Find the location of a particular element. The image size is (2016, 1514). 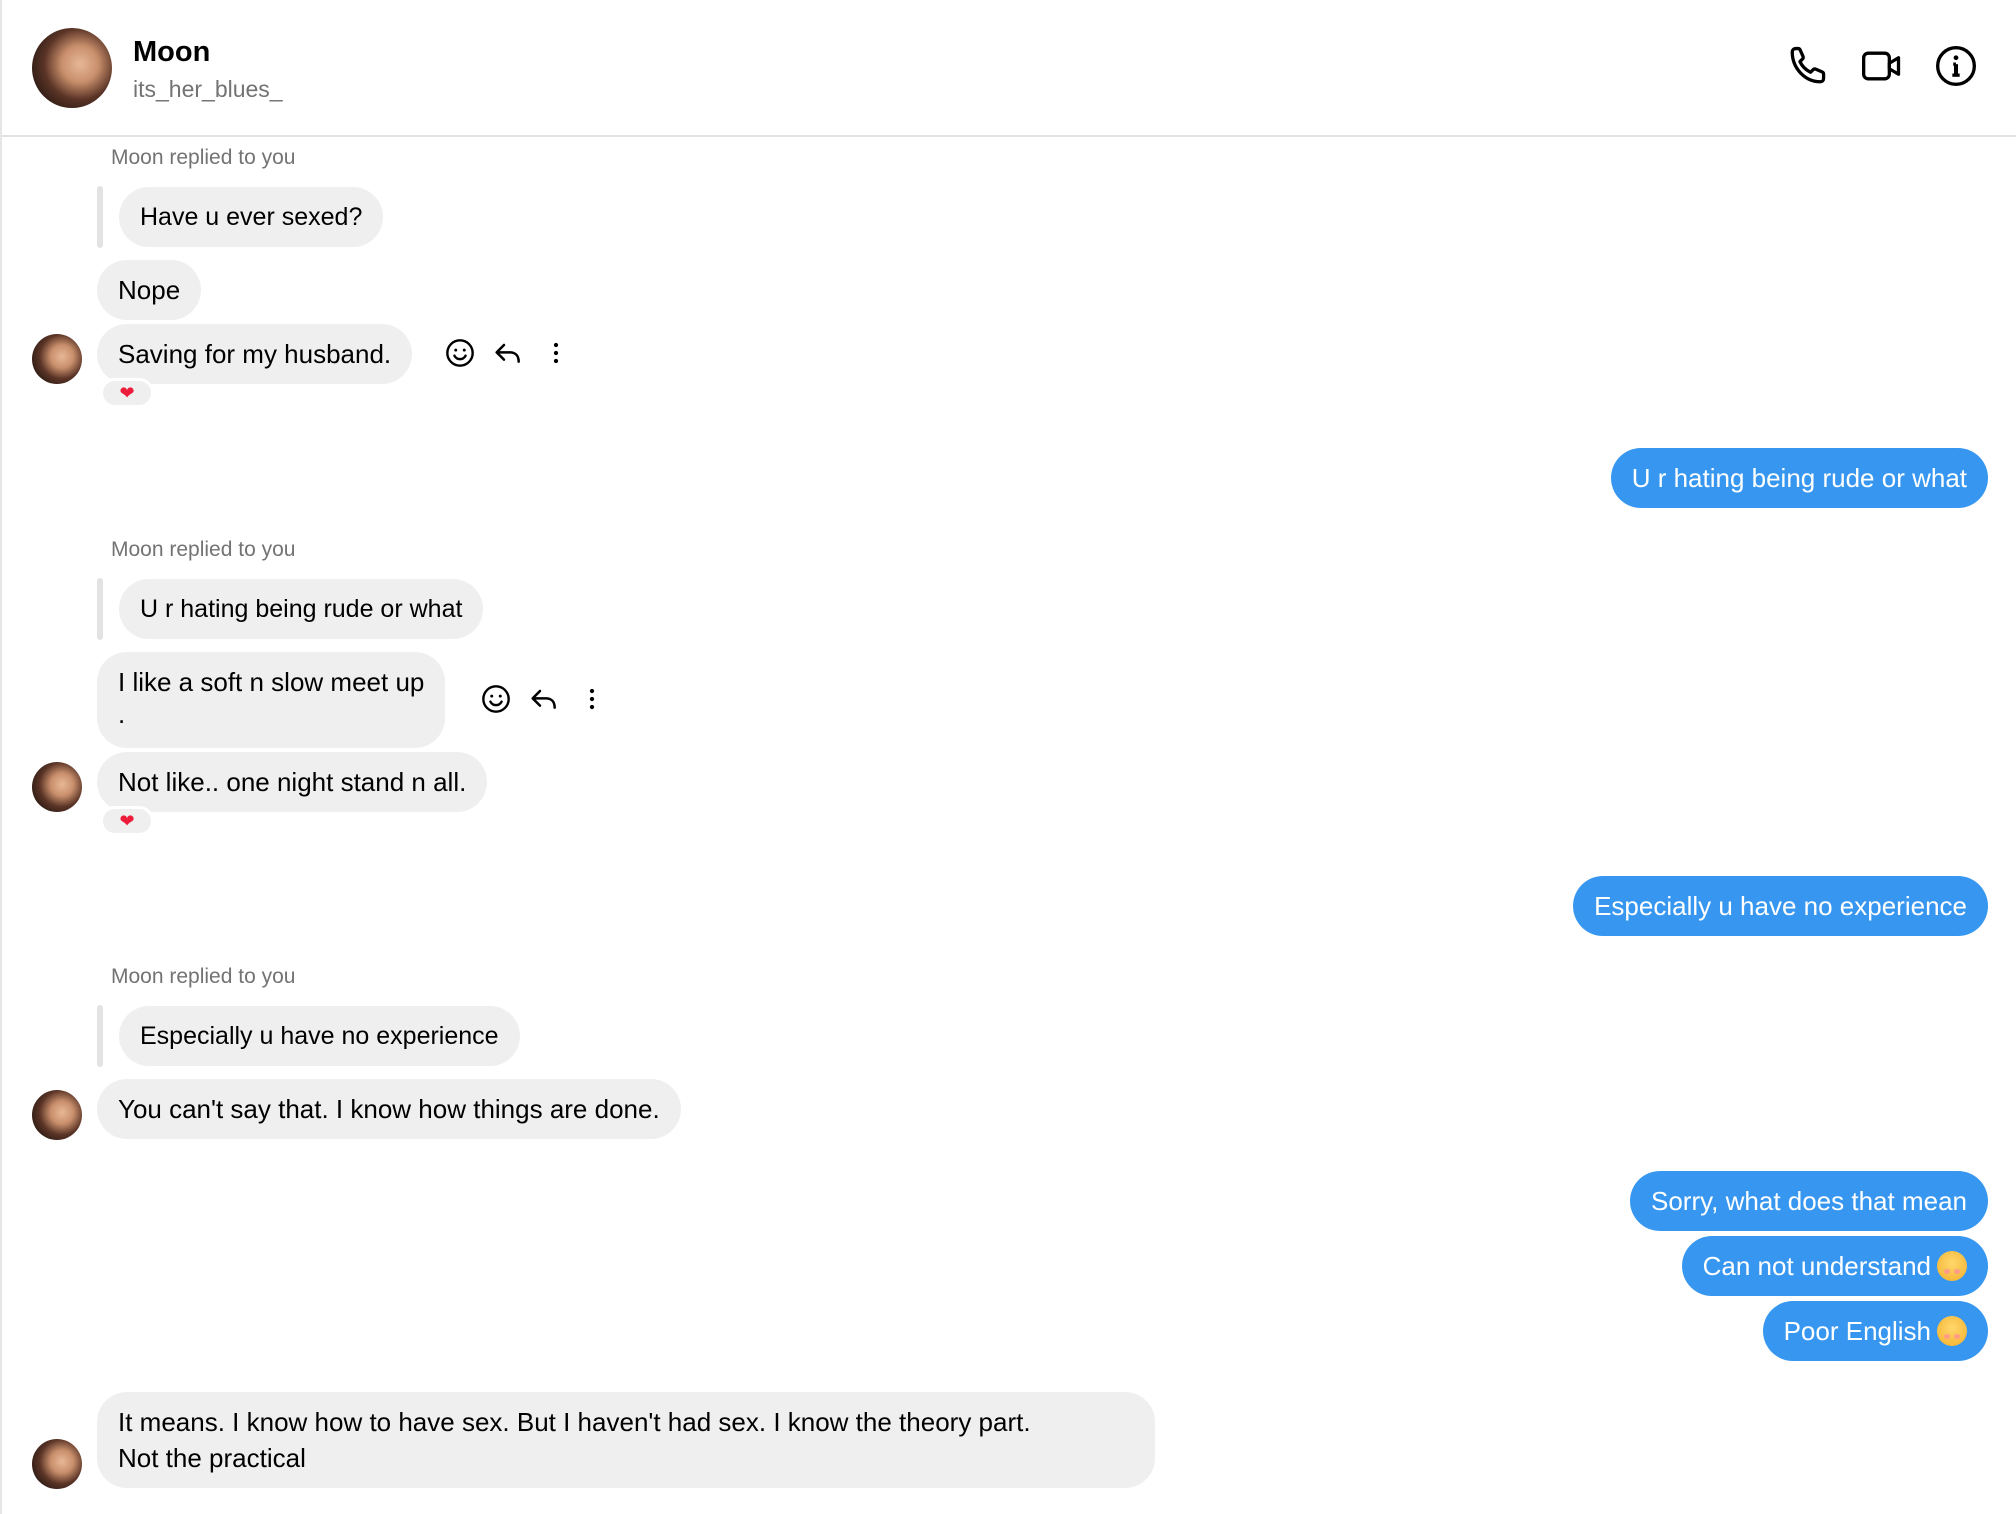

message-text: Poor English is located at coordinates (1857, 1331).